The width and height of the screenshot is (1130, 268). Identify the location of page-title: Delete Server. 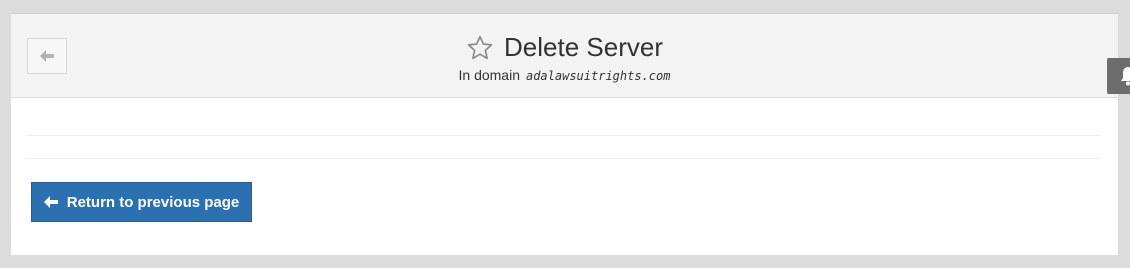
(583, 47).